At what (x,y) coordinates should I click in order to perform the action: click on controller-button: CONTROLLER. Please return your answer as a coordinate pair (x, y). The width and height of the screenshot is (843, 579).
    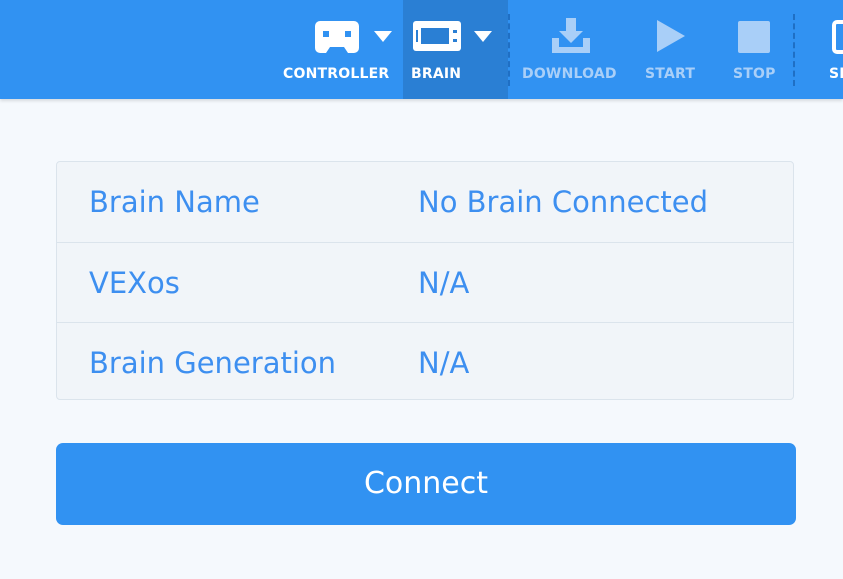
    Looking at the image, I should click on (339, 49).